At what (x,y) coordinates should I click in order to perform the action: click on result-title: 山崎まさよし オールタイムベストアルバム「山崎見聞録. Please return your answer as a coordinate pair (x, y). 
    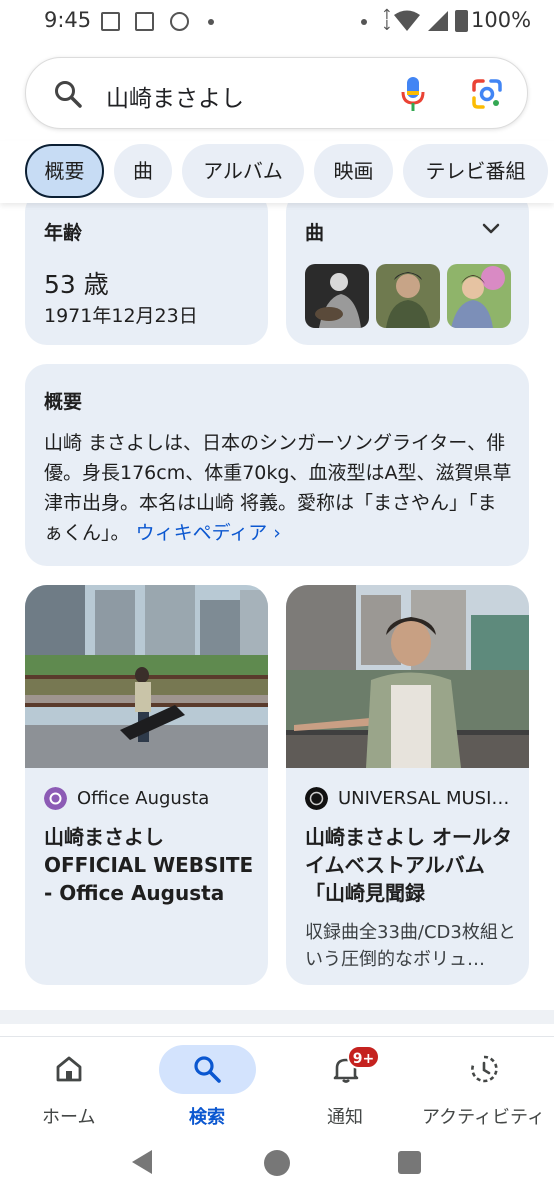
    Looking at the image, I should click on (411, 865).